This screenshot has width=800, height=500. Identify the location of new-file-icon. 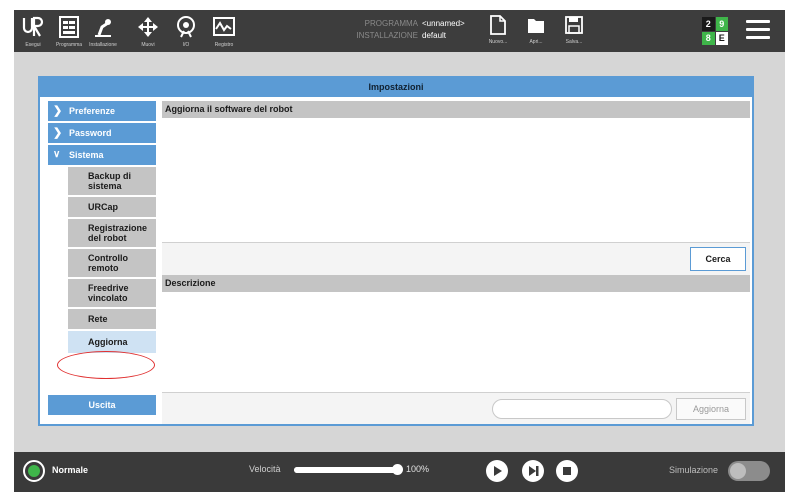
(498, 25).